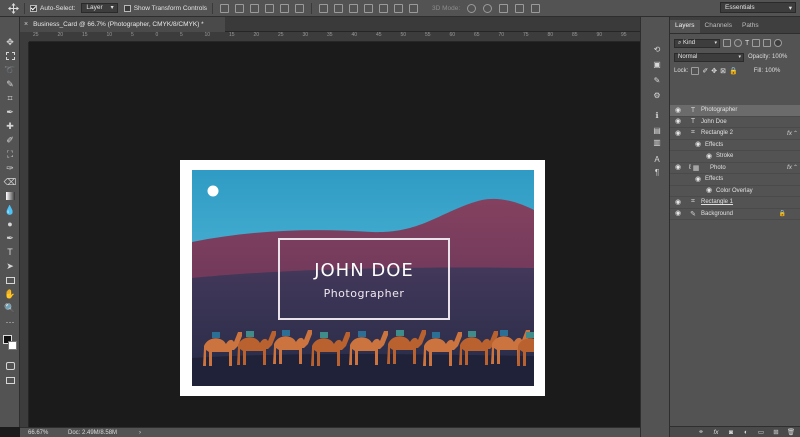 This screenshot has height=437, width=800. I want to click on vertical-ruler, so click(24, 234).